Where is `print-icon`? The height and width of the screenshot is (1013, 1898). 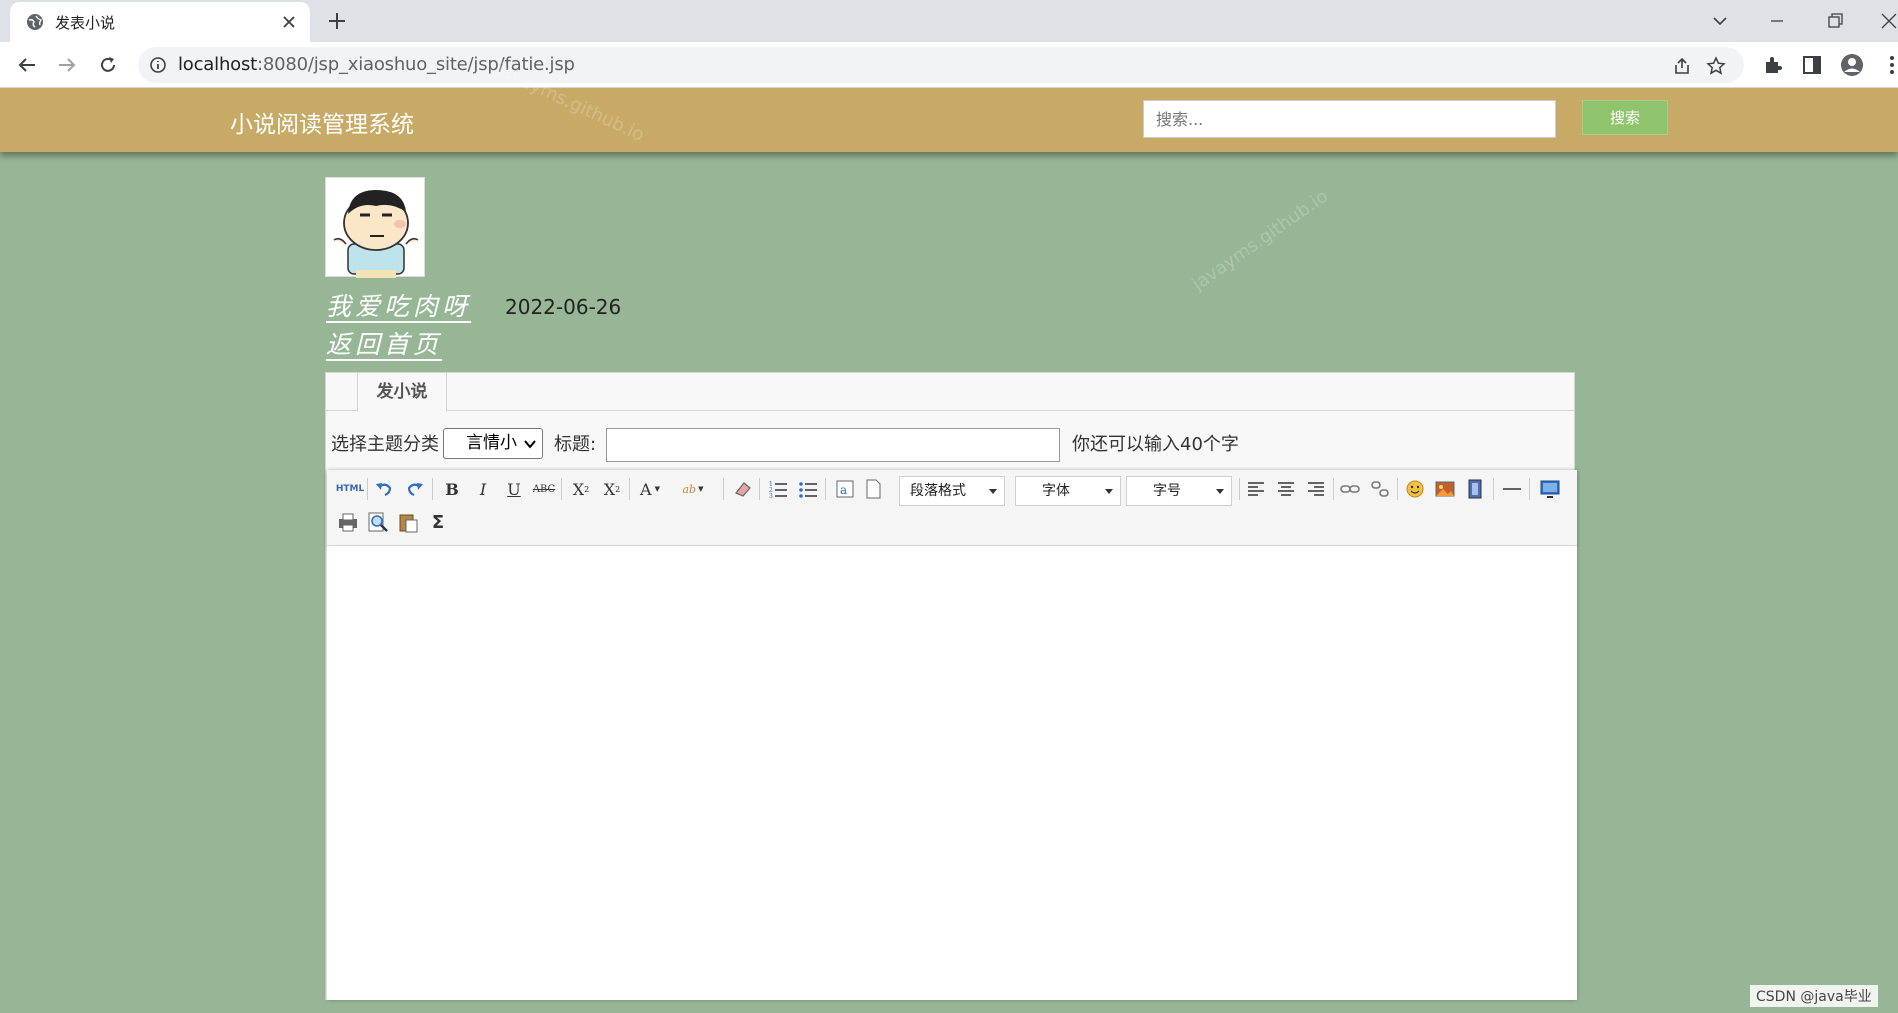 print-icon is located at coordinates (348, 522).